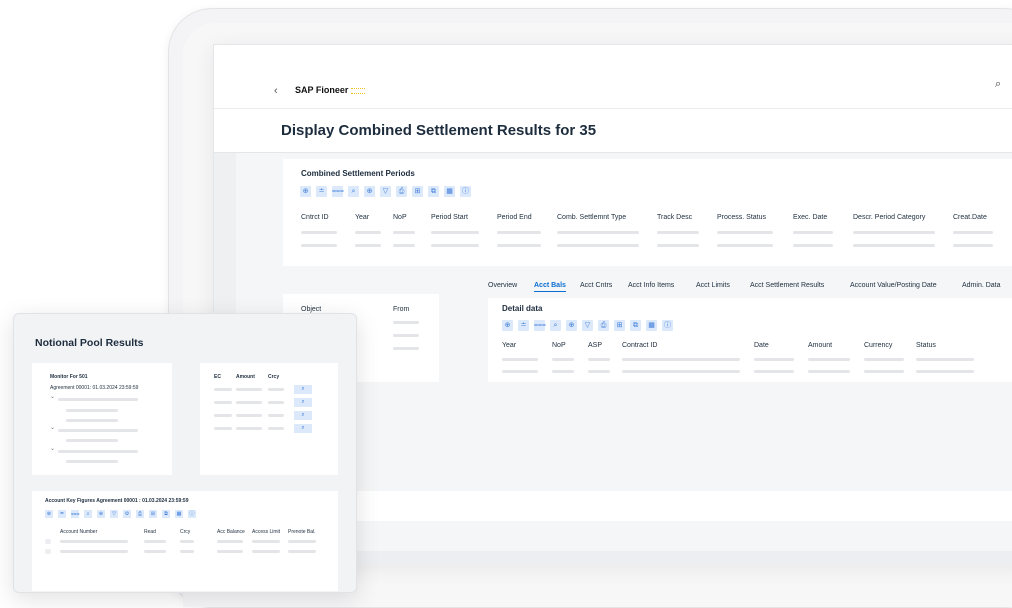  I want to click on column-header: Crcy, so click(185, 532).